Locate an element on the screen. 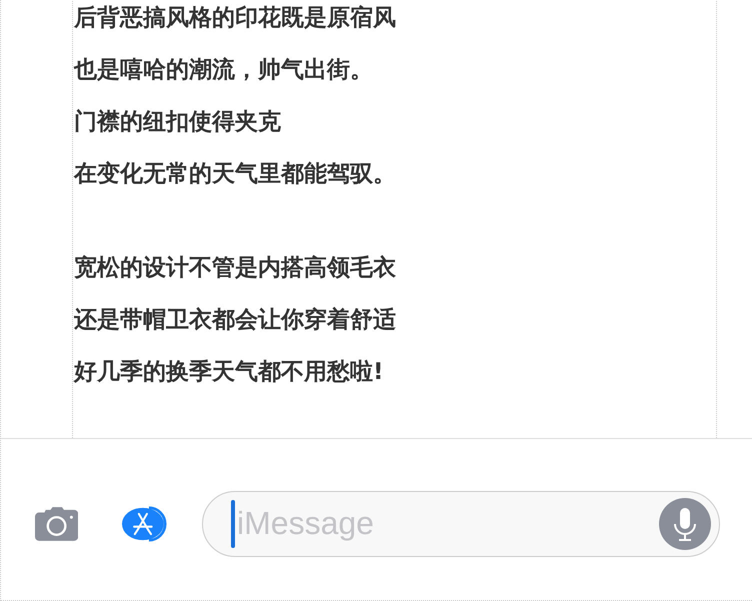 The image size is (752, 601). text-line: 在变化无常的天气里都能驾驭。 is located at coordinates (235, 174).